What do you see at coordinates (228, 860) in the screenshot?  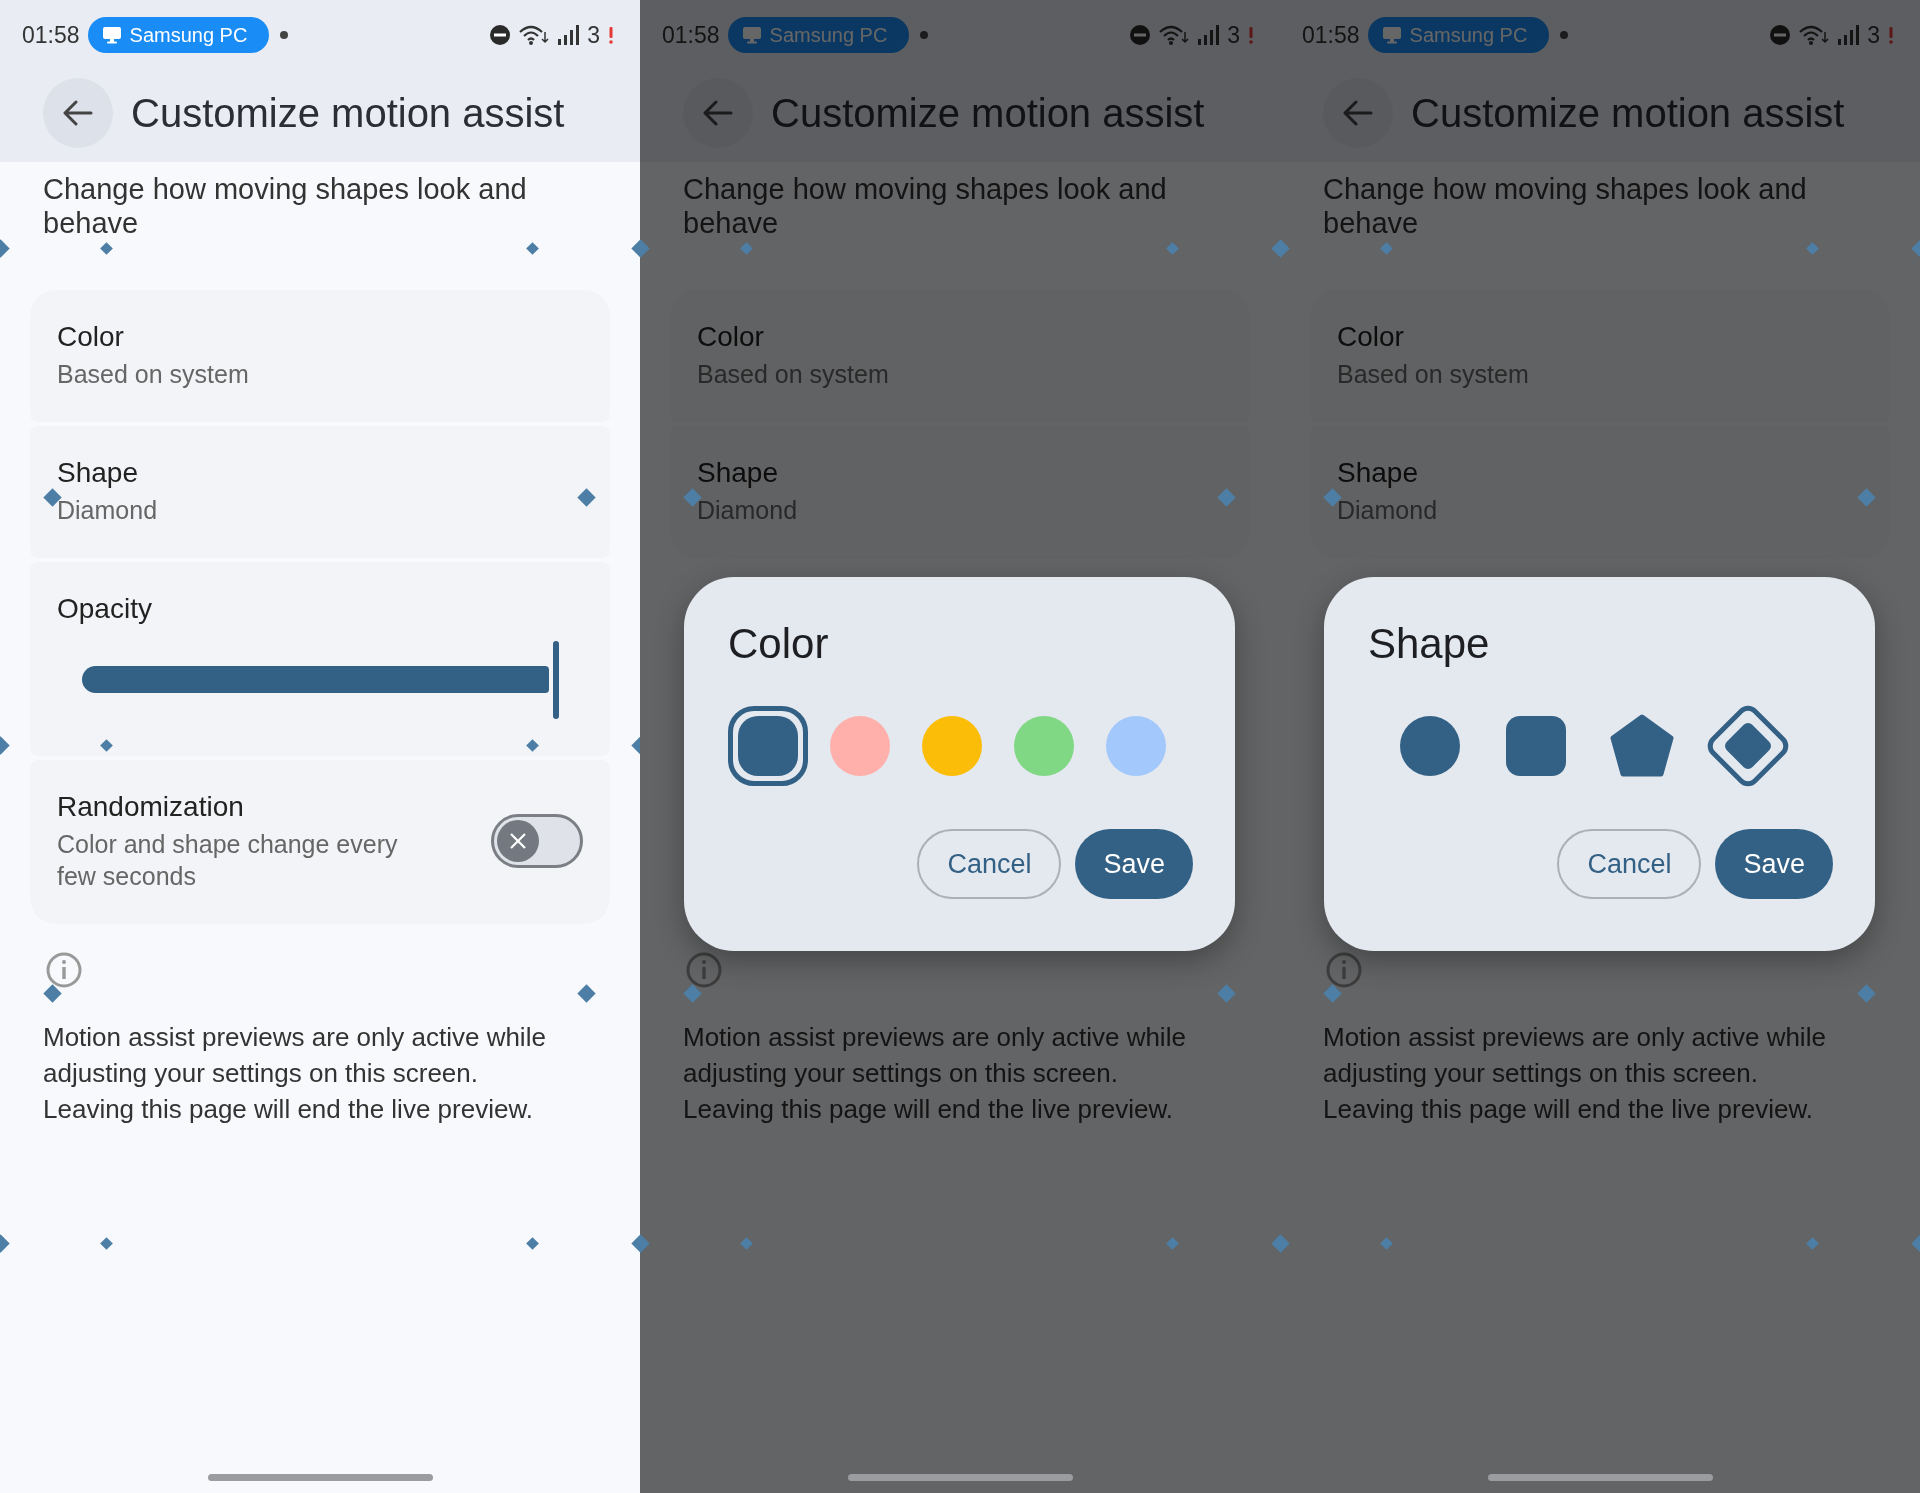 I see `setting-value: Color and shape change every few seconds` at bounding box center [228, 860].